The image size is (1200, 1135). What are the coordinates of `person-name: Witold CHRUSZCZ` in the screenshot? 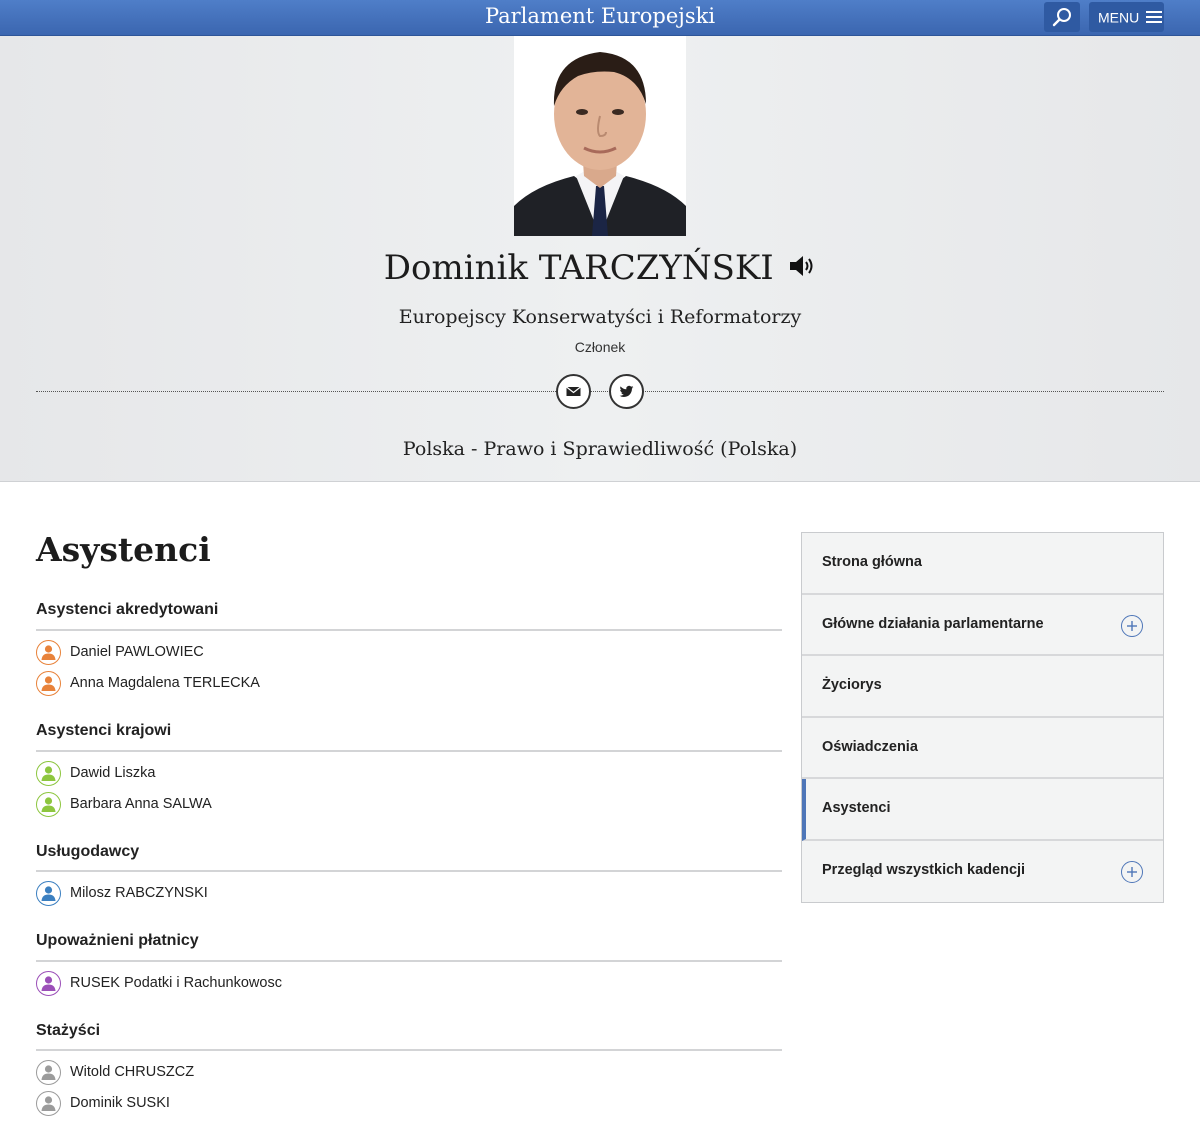 It's located at (132, 1072).